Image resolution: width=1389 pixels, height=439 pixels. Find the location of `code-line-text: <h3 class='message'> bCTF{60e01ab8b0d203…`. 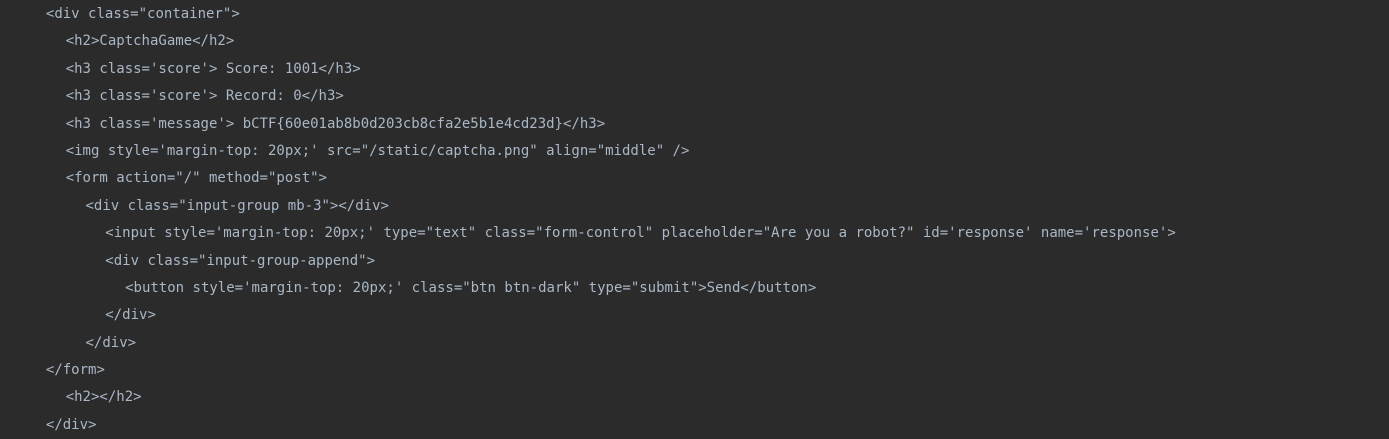

code-line-text: <h3 class='message'> bCTF{60e01ab8b0d203… is located at coordinates (335, 123).